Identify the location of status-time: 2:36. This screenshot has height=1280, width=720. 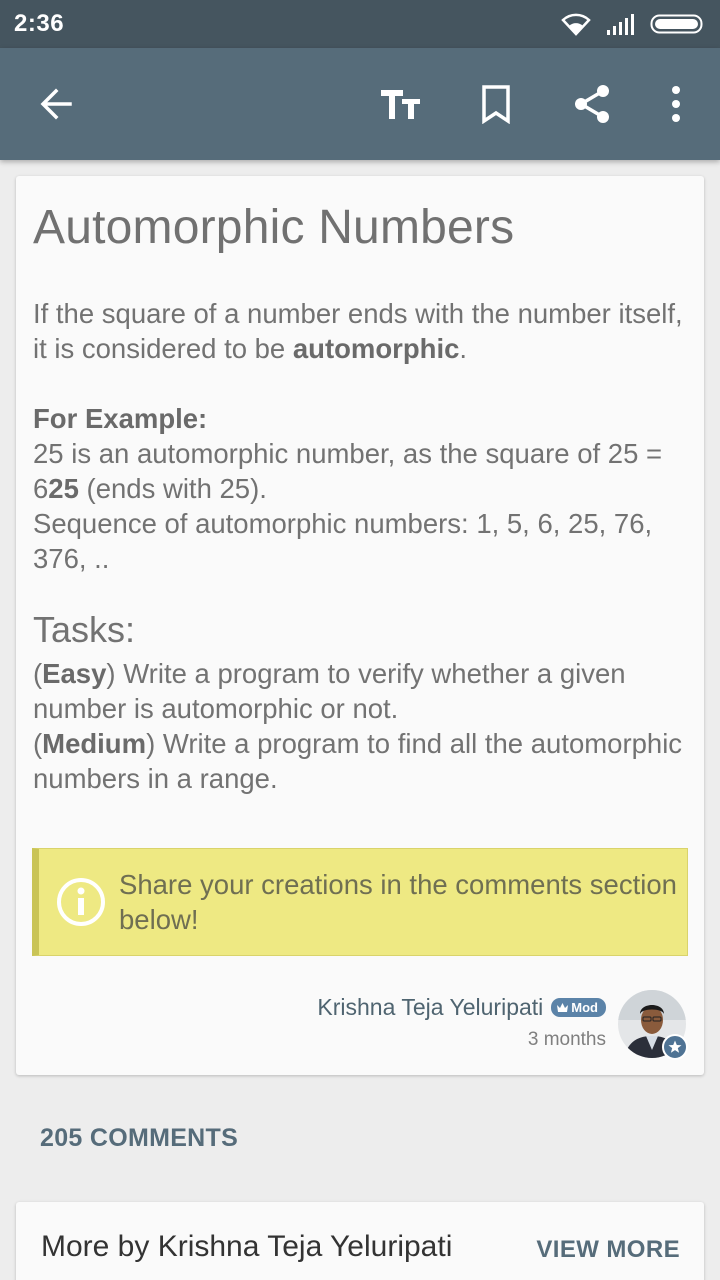
(39, 23).